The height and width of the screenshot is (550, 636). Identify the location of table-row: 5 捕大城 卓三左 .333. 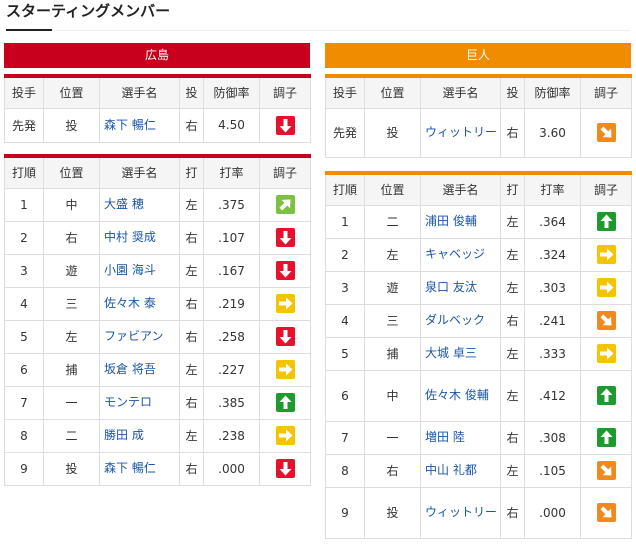
(478, 353).